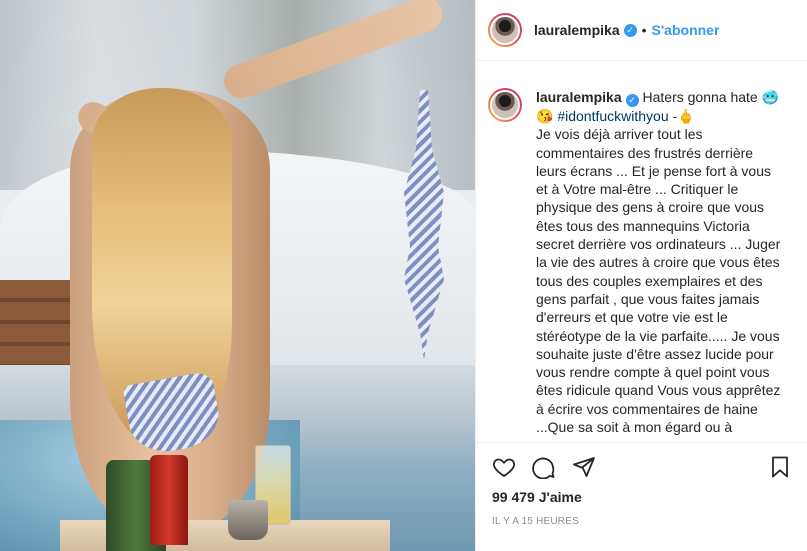 The image size is (807, 551). What do you see at coordinates (248, 520) in the screenshot?
I see `photo-cup` at bounding box center [248, 520].